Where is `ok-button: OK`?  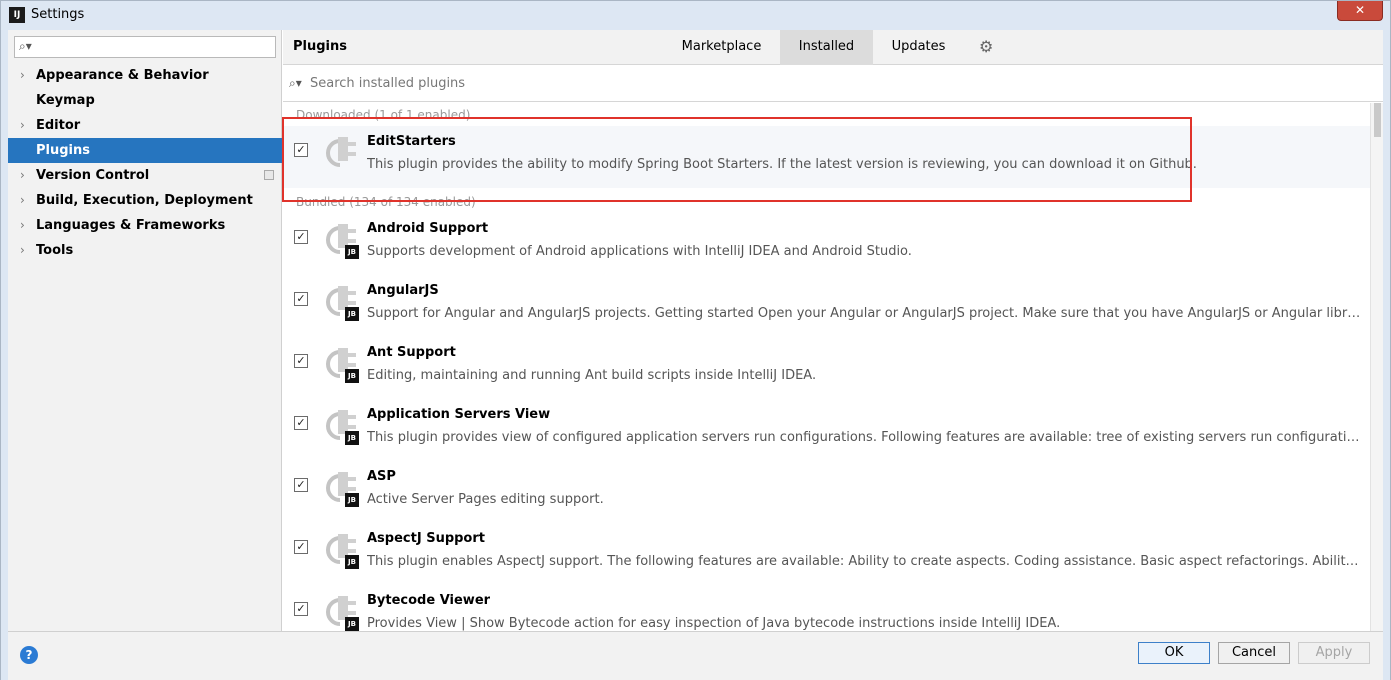 ok-button: OK is located at coordinates (1174, 653).